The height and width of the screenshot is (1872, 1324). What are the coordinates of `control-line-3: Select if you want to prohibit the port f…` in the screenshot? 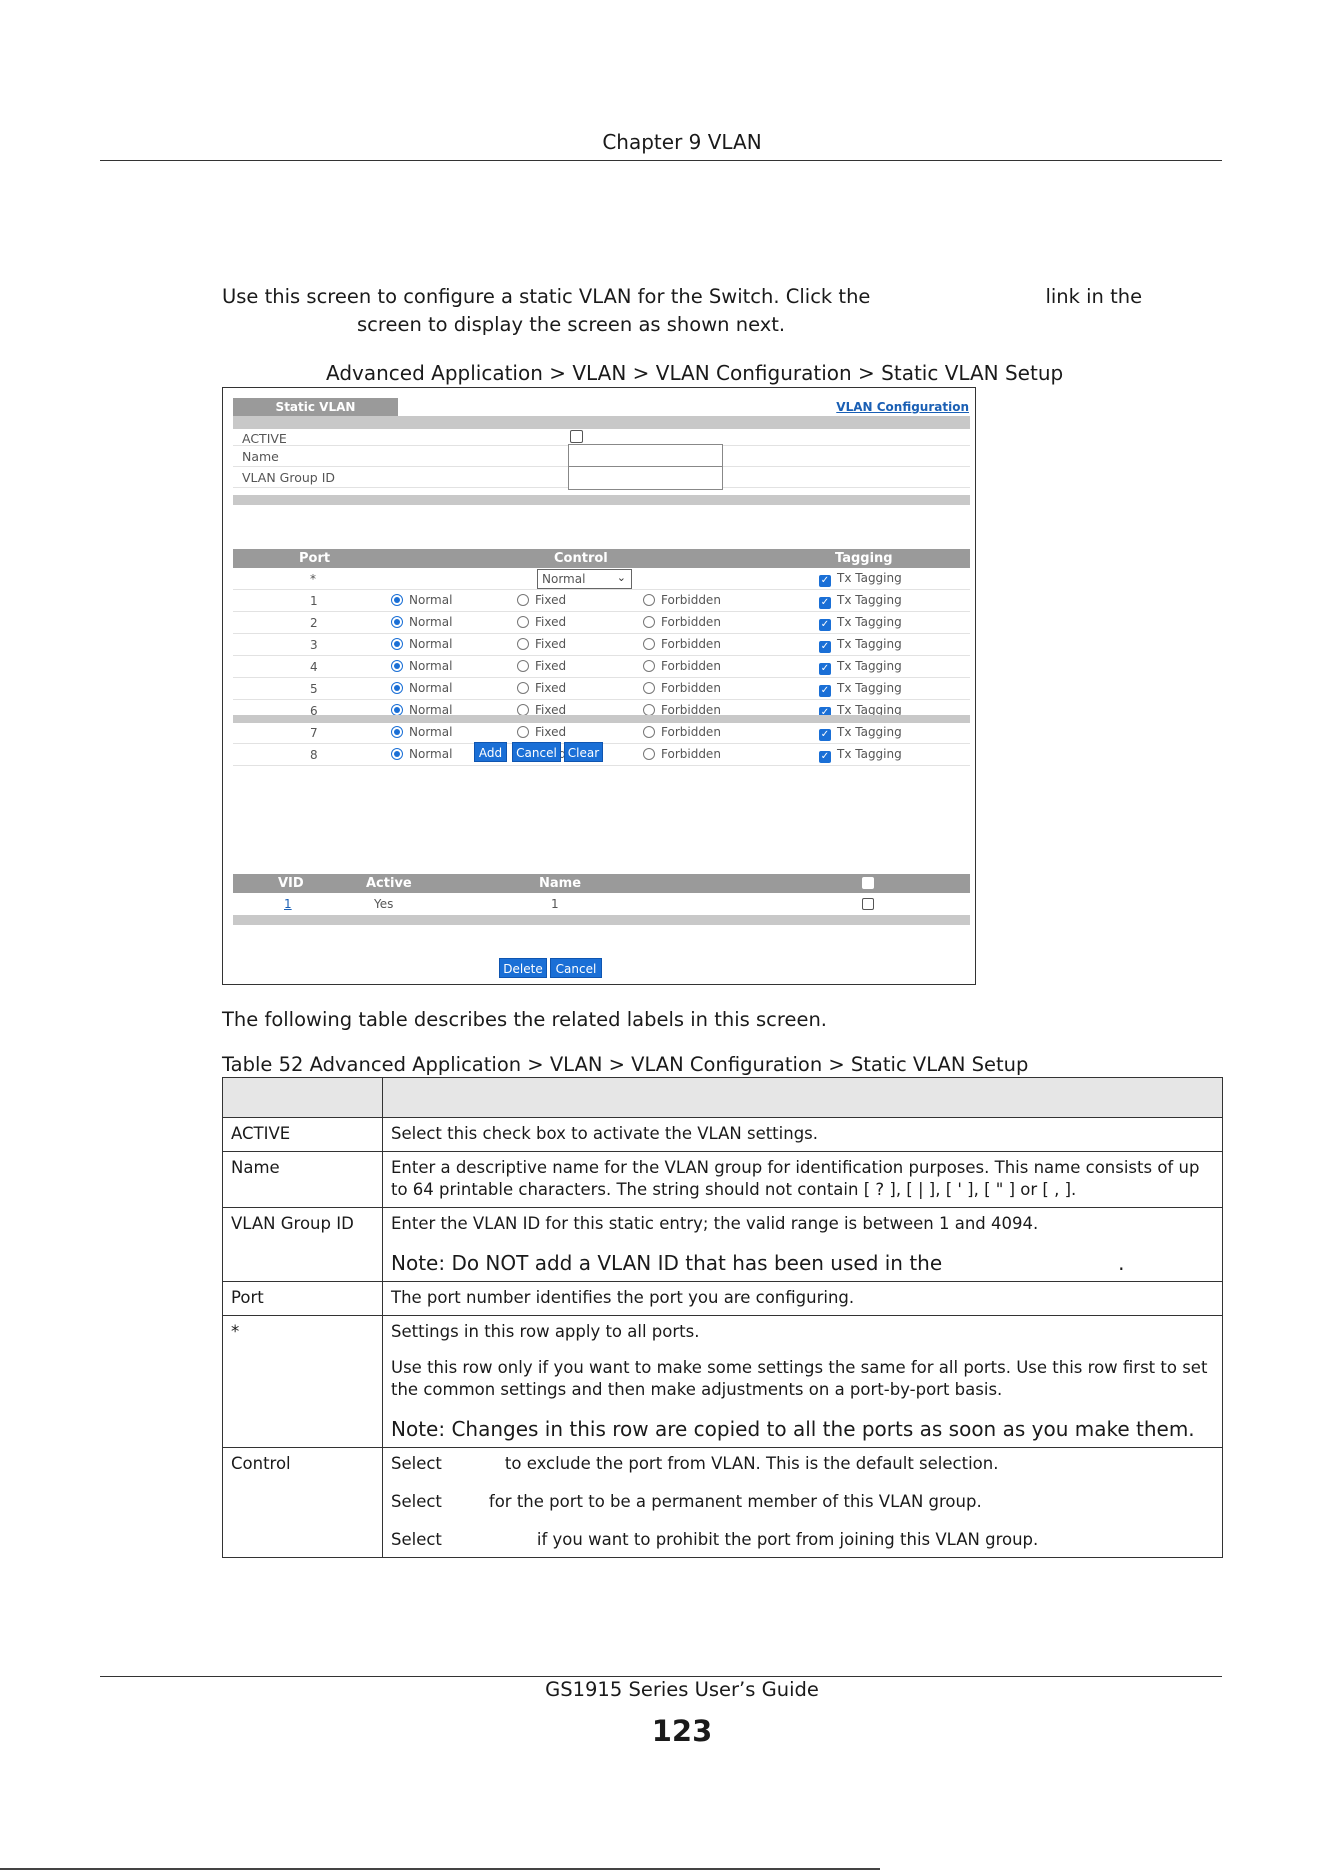 It's located at (802, 1540).